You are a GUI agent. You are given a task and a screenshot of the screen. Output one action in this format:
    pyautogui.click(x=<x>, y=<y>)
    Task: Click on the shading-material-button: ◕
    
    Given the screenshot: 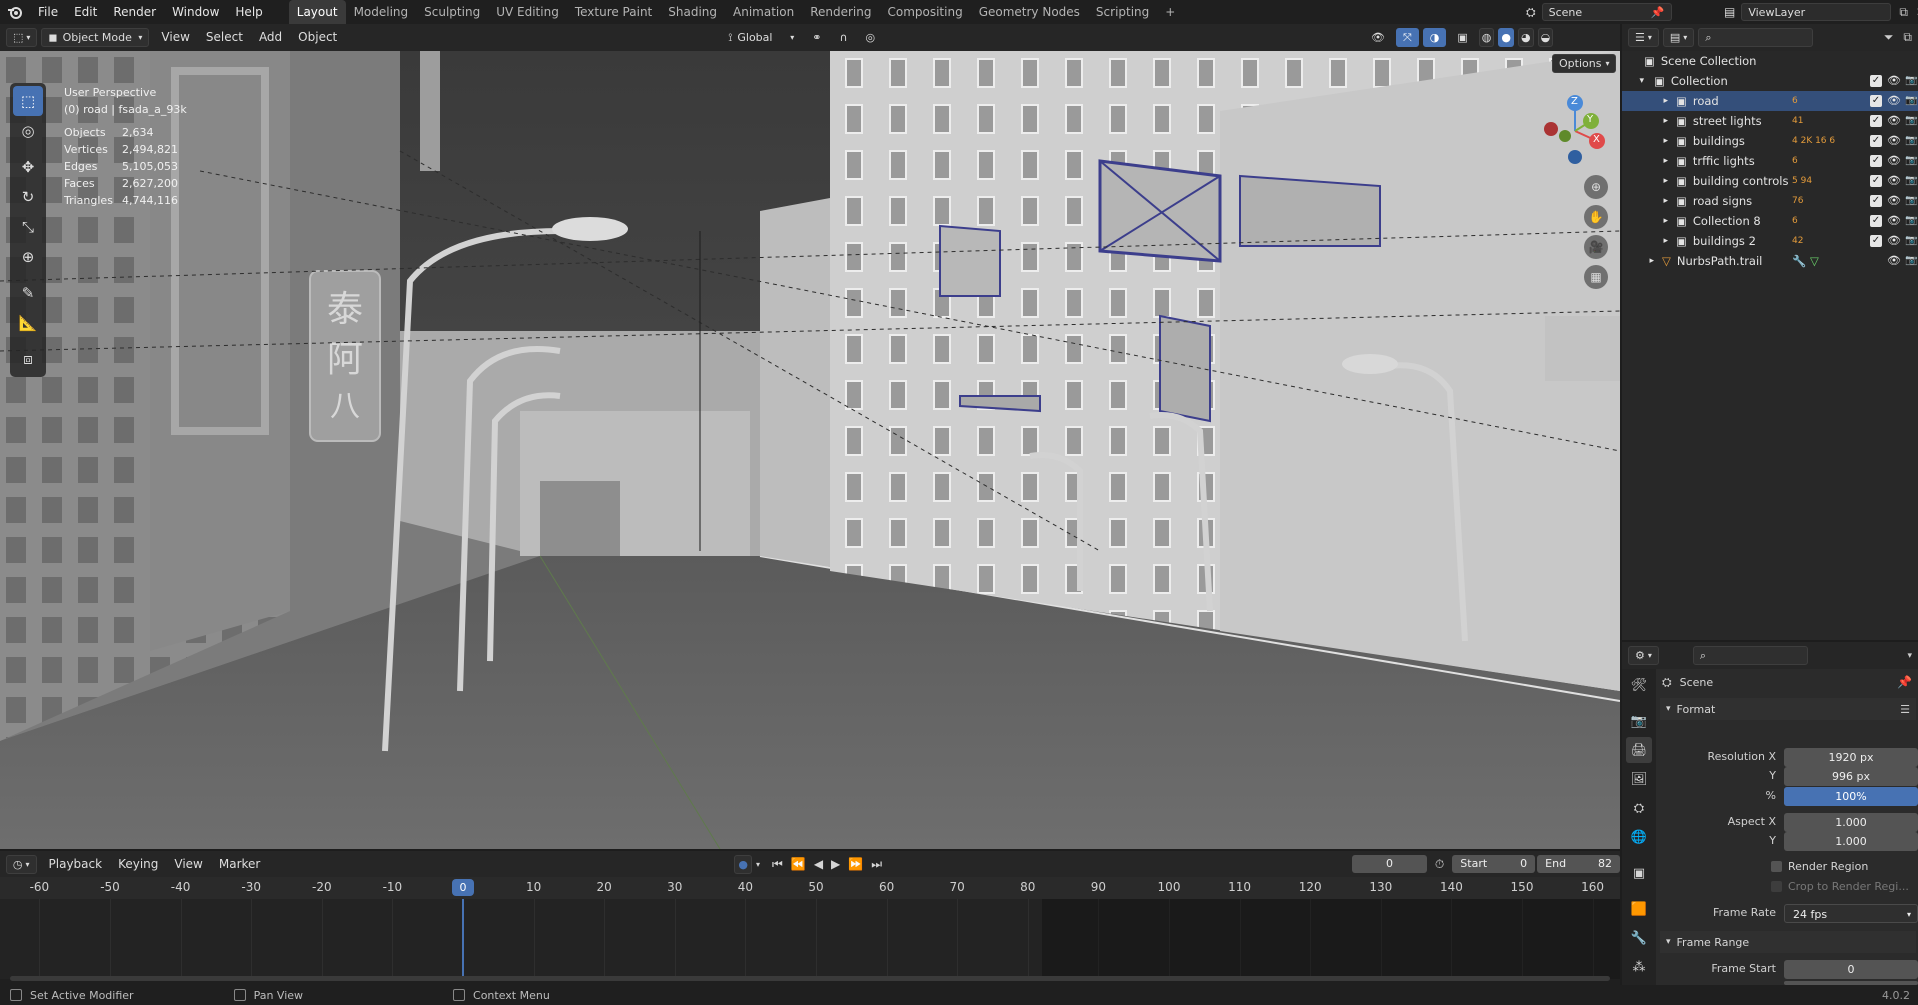 What is the action you would take?
    pyautogui.click(x=1526, y=37)
    